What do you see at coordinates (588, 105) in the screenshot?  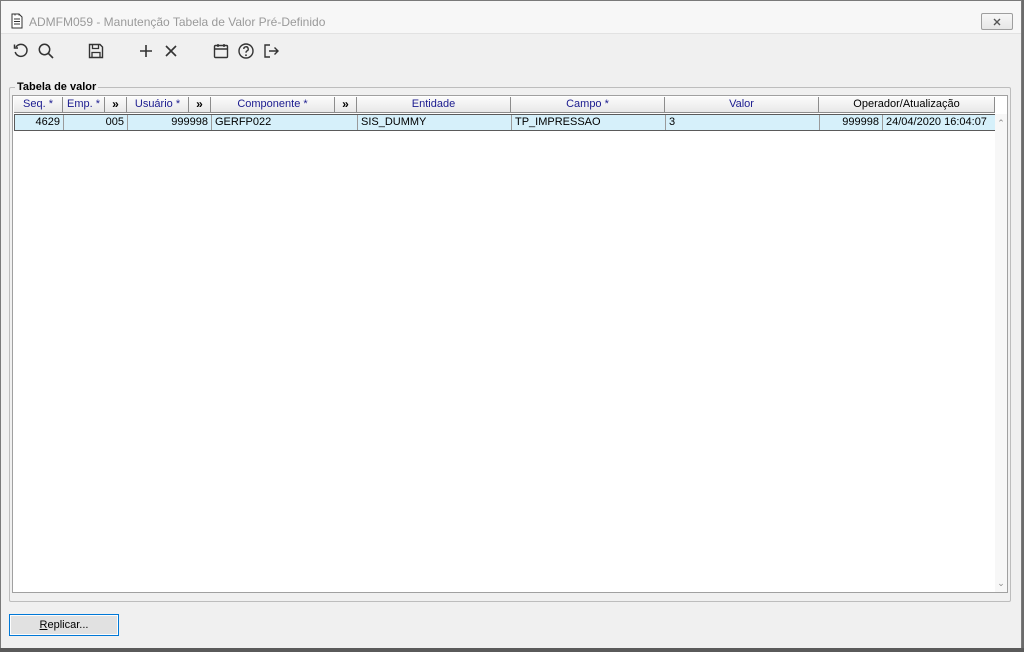 I see `column-header-campo: Campo *` at bounding box center [588, 105].